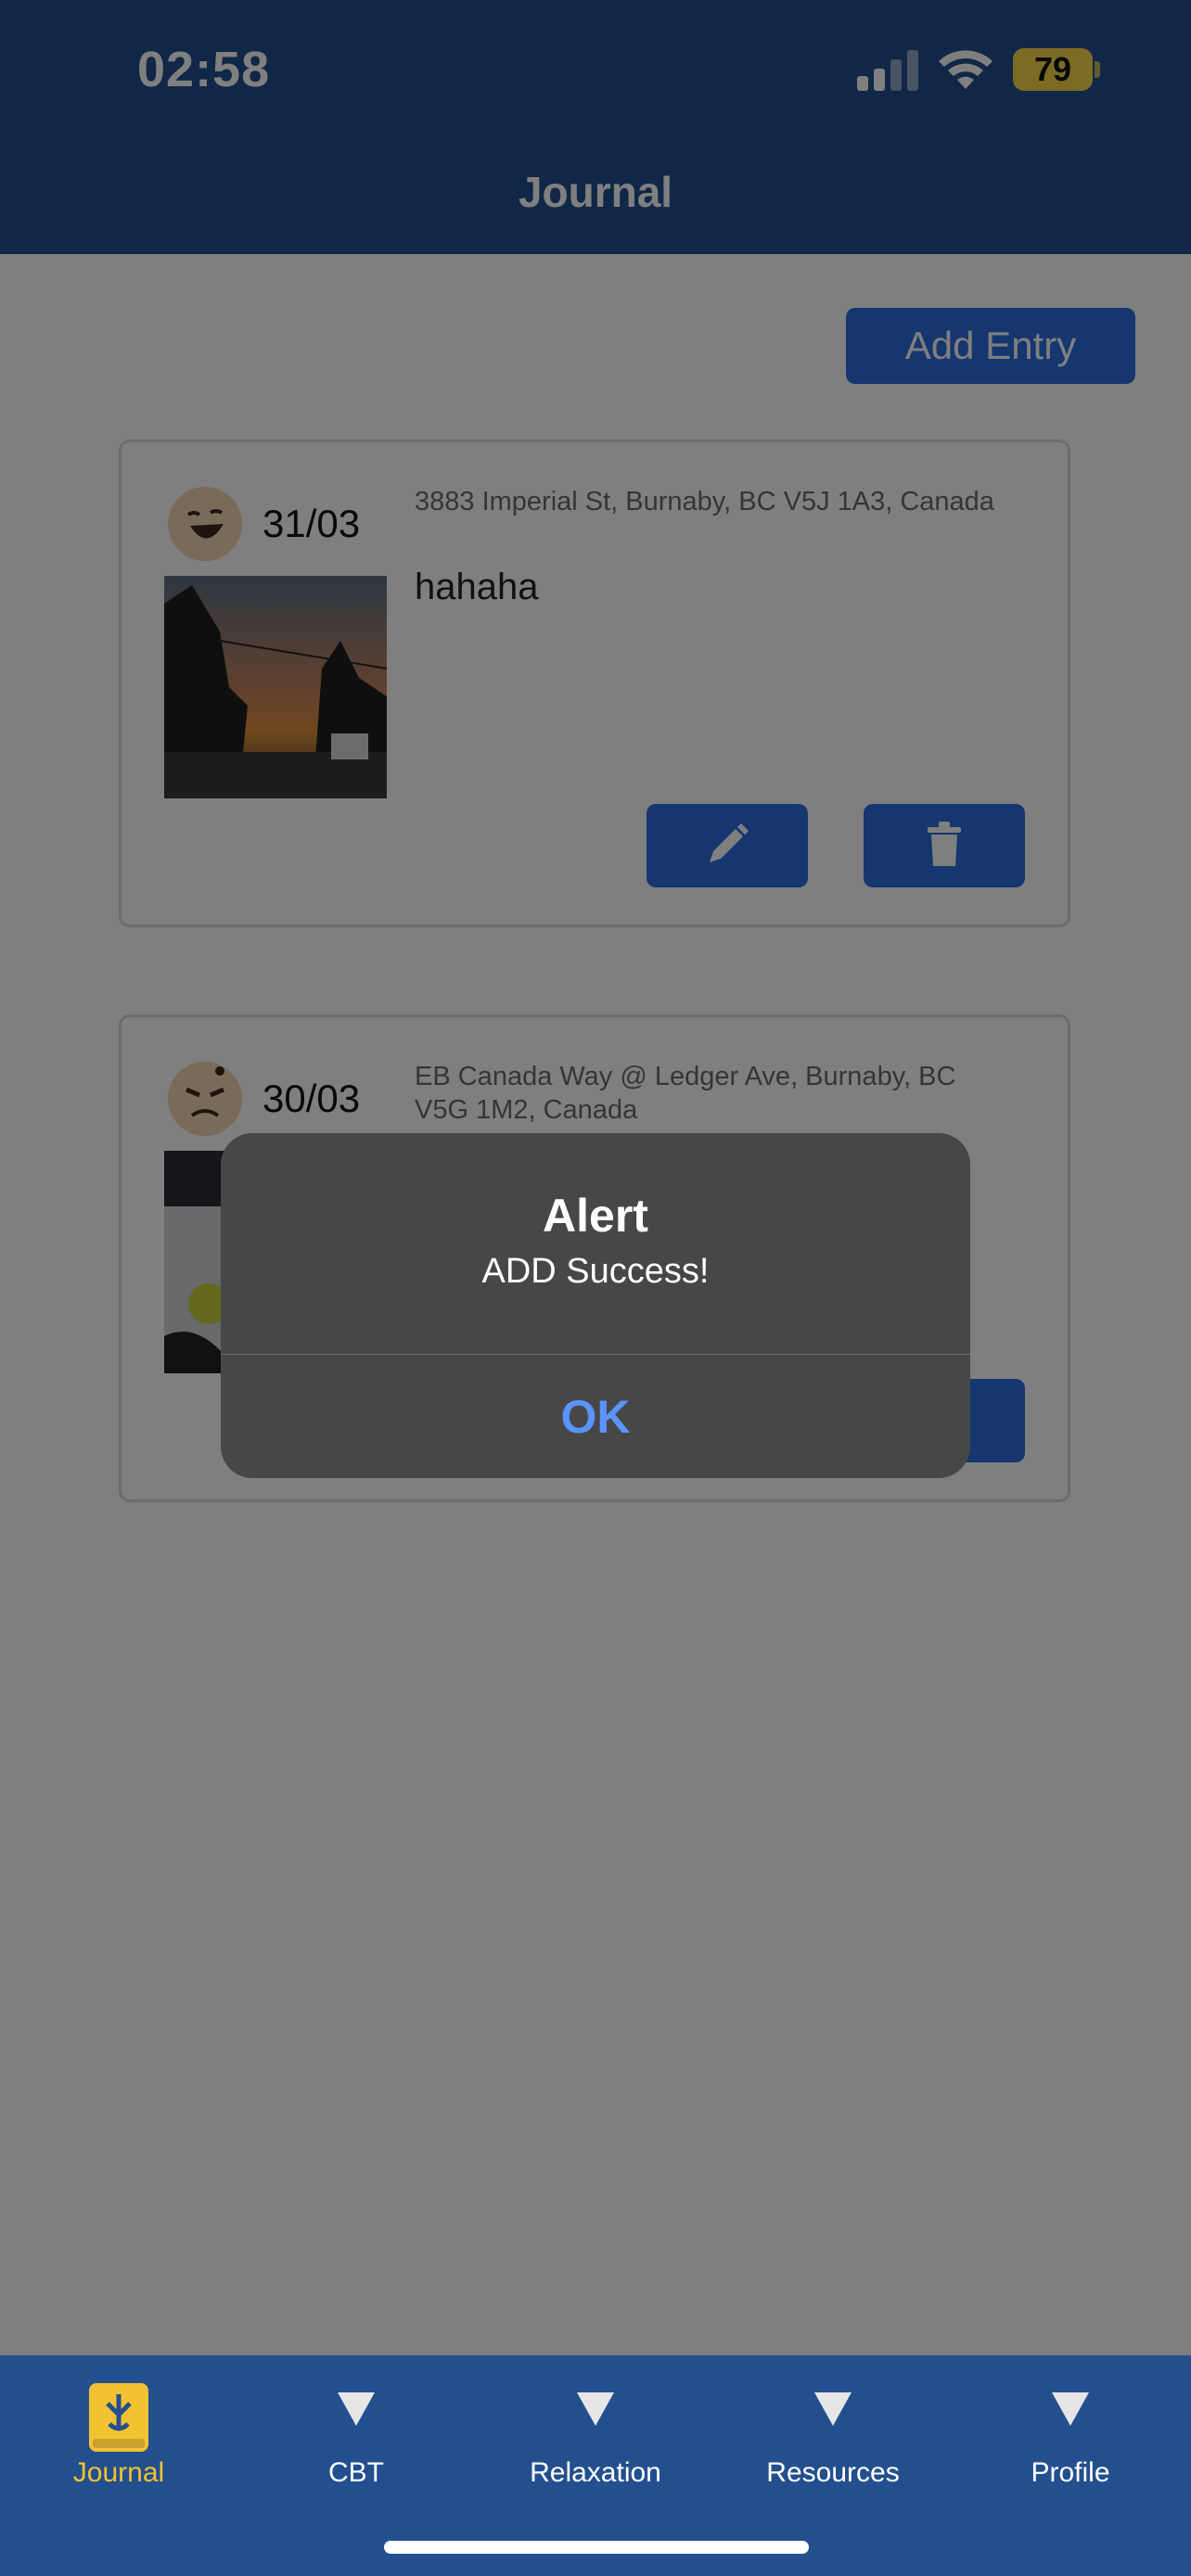 The image size is (1191, 2576). I want to click on alert-title: Alert, so click(595, 1216).